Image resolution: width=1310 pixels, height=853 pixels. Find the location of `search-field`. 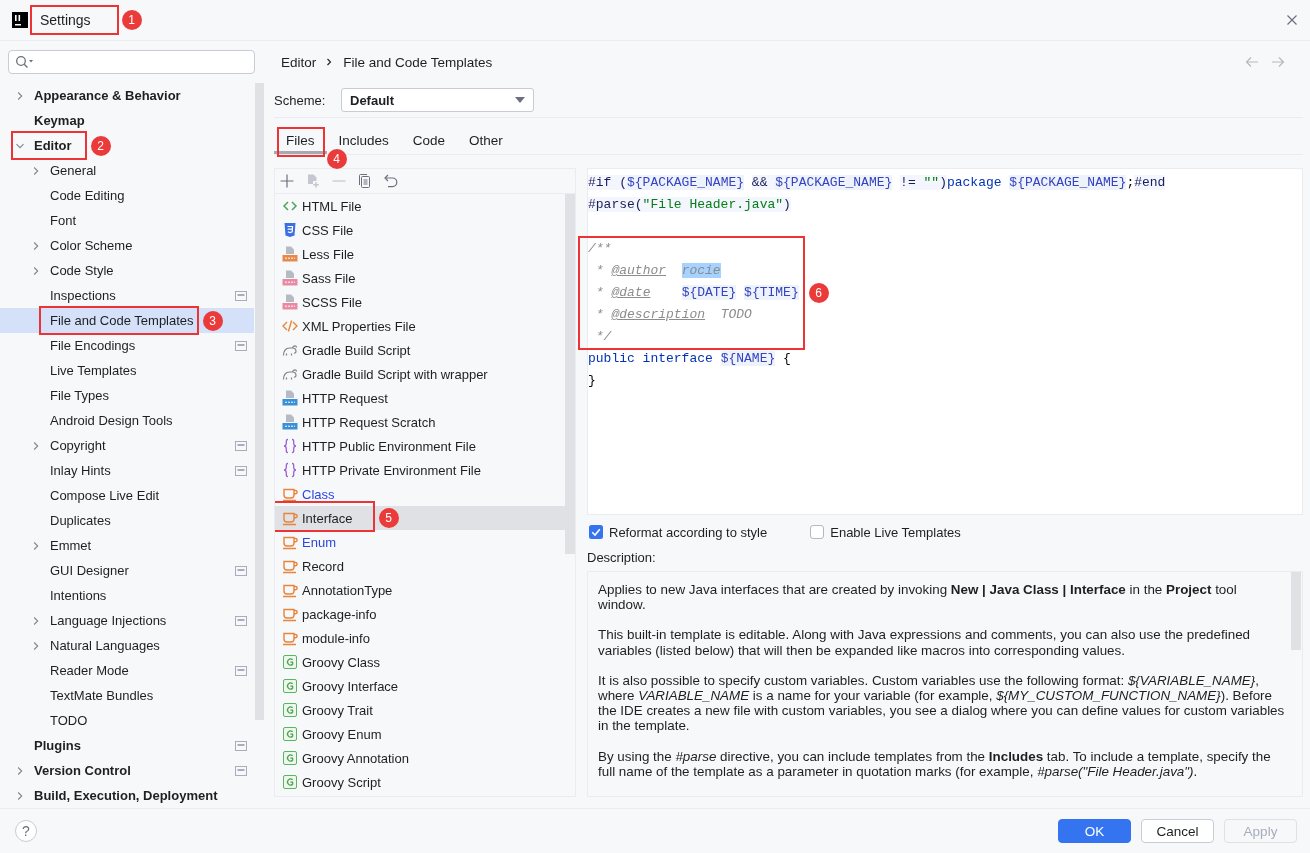

search-field is located at coordinates (131, 62).